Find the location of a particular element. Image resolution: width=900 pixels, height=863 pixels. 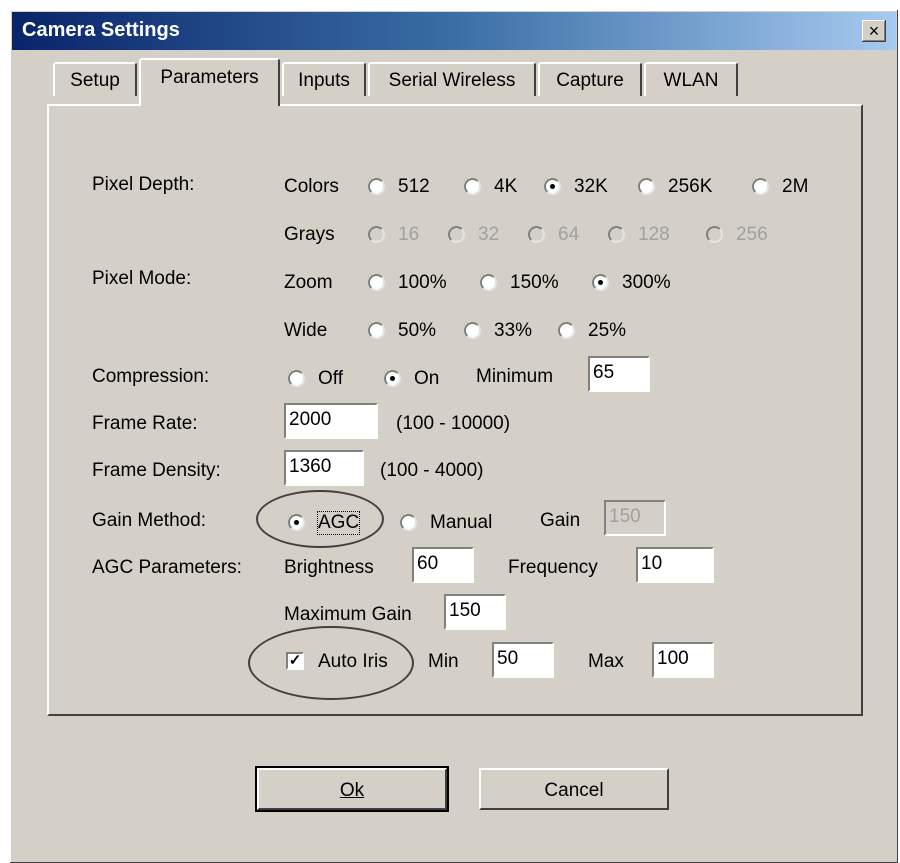

gain-label: Gain is located at coordinates (560, 520).